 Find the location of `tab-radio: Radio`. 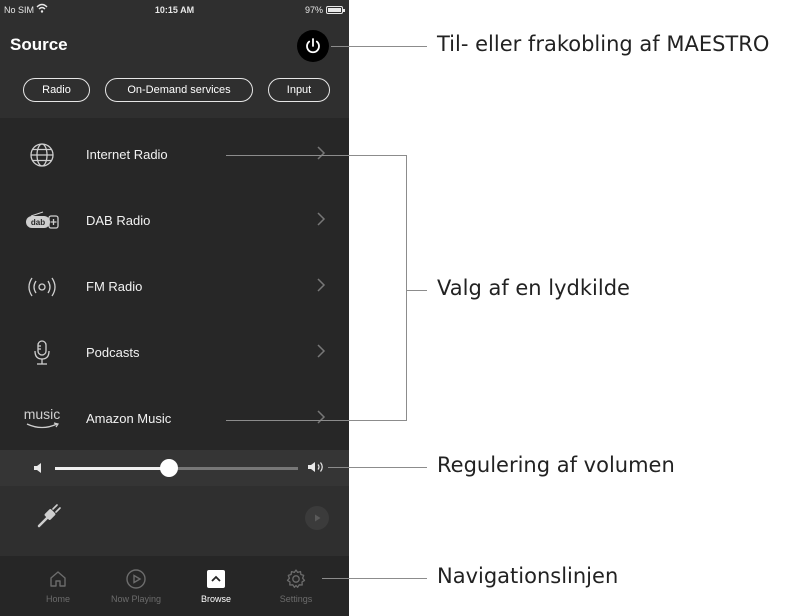

tab-radio: Radio is located at coordinates (56, 90).